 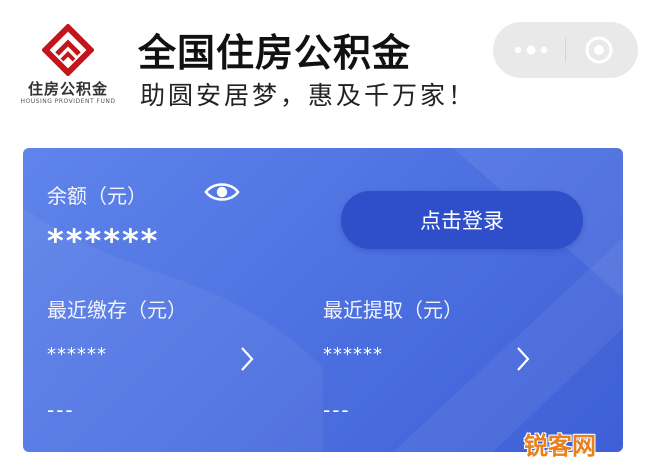 What do you see at coordinates (61, 410) in the screenshot?
I see `recent-deposit-date: ---` at bounding box center [61, 410].